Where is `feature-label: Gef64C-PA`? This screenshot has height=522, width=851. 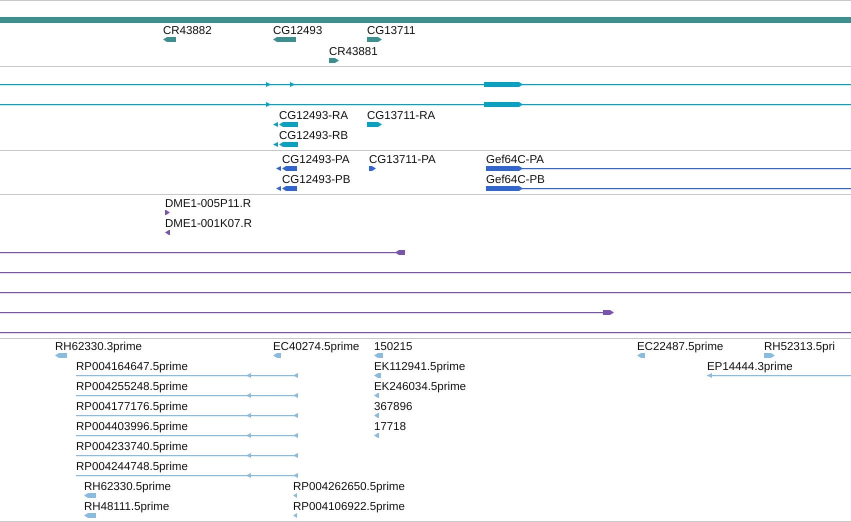 feature-label: Gef64C-PA is located at coordinates (515, 160).